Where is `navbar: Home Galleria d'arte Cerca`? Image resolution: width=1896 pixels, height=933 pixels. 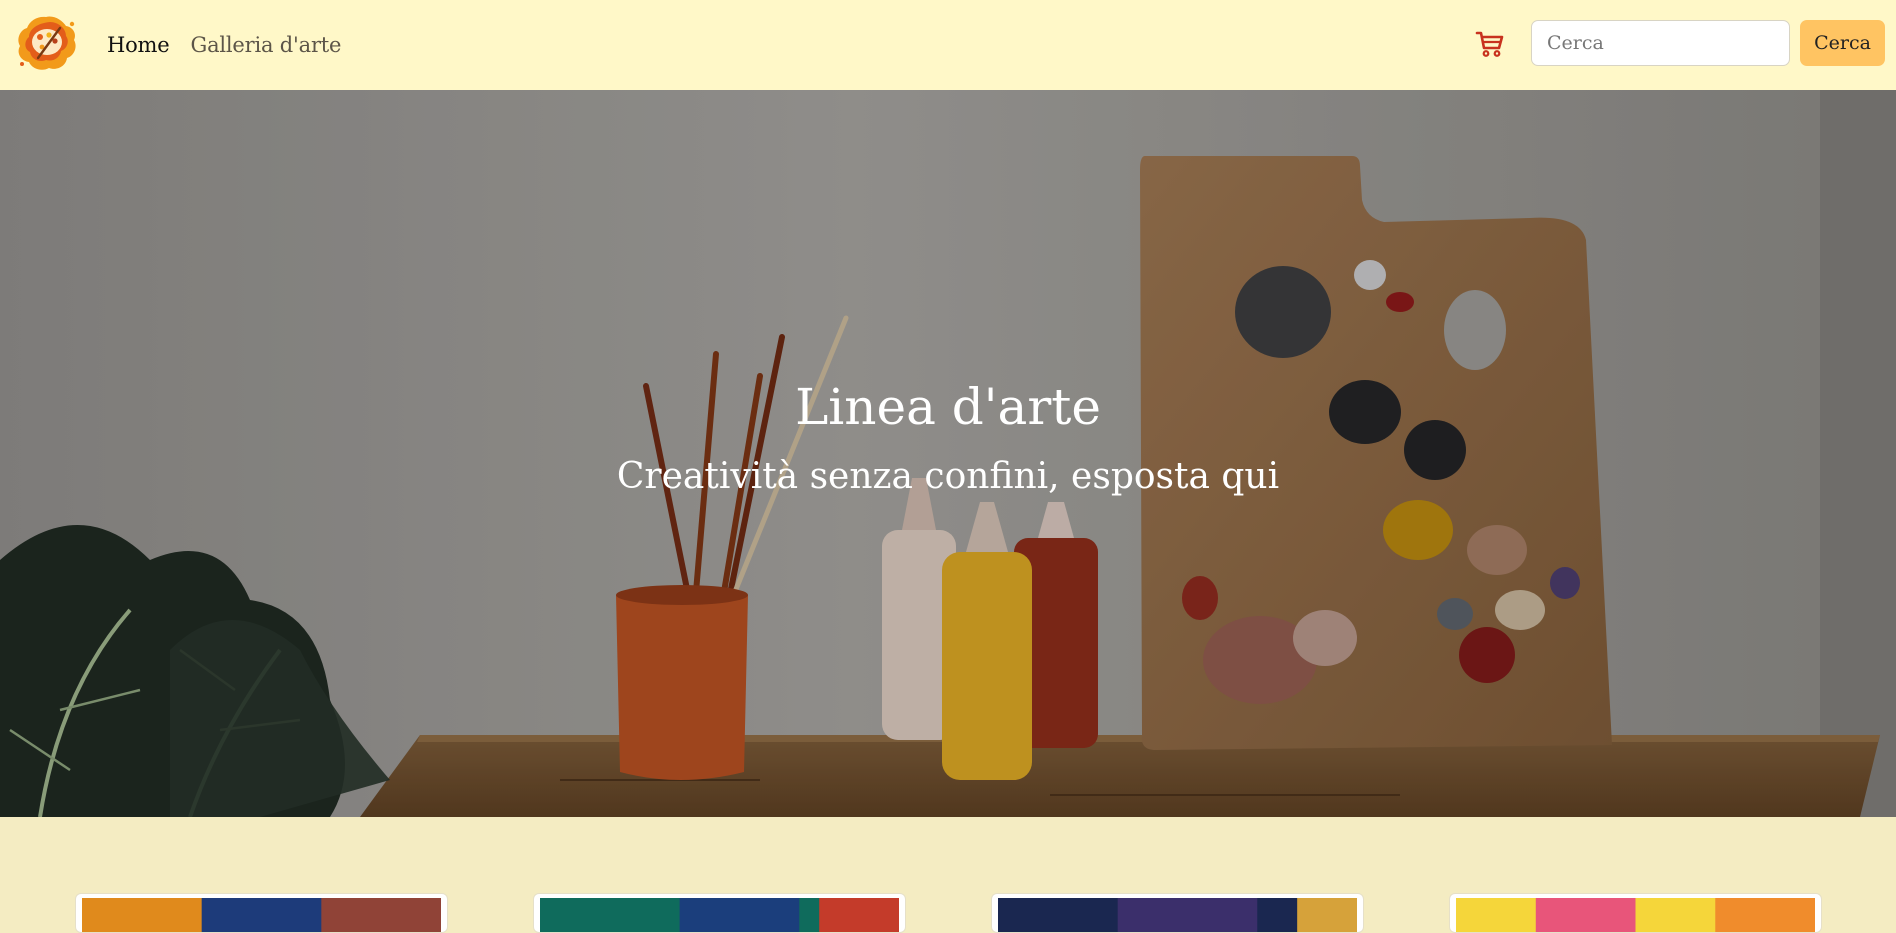 navbar: Home Galleria d'arte Cerca is located at coordinates (948, 45).